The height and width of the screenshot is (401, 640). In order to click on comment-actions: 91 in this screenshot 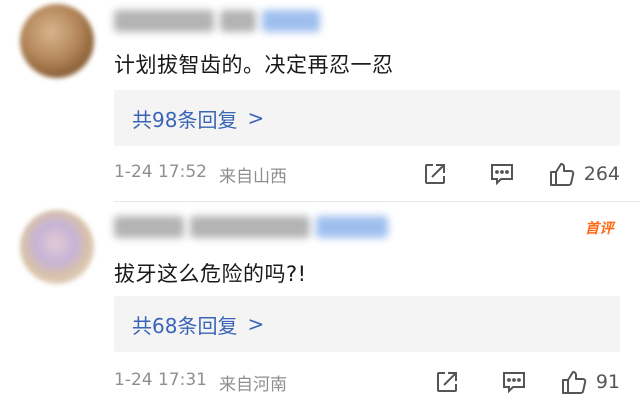, I will do `click(525, 382)`.